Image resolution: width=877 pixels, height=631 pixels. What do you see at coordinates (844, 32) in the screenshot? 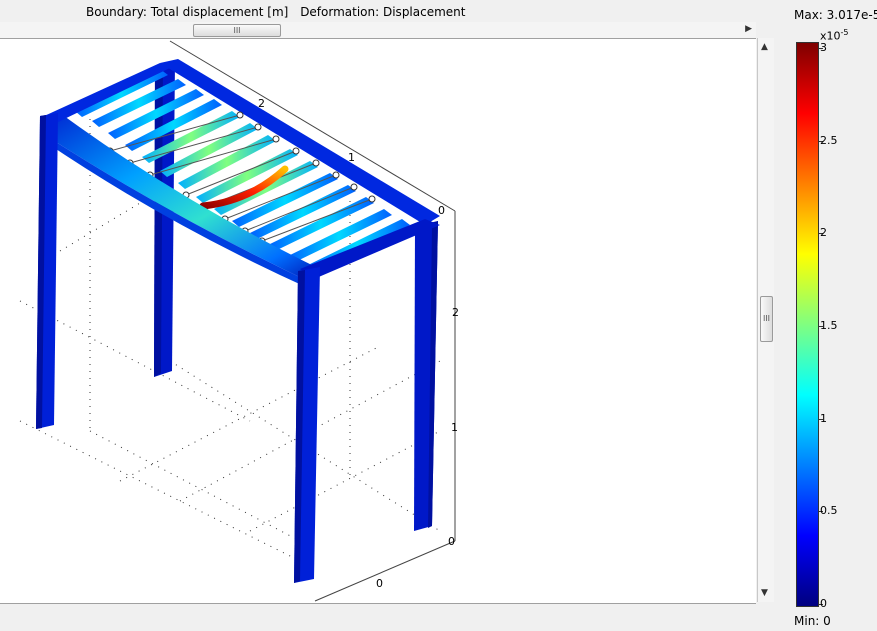
I see `legend-exponent-power: -5` at bounding box center [844, 32].